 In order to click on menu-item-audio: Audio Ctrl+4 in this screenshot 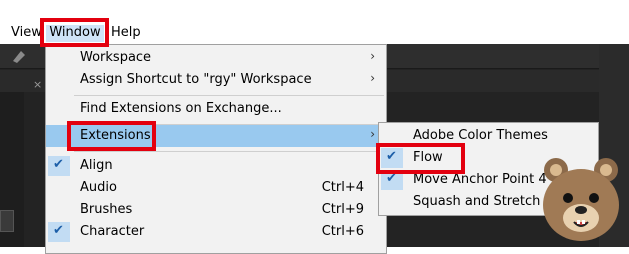, I will do `click(216, 188)`.